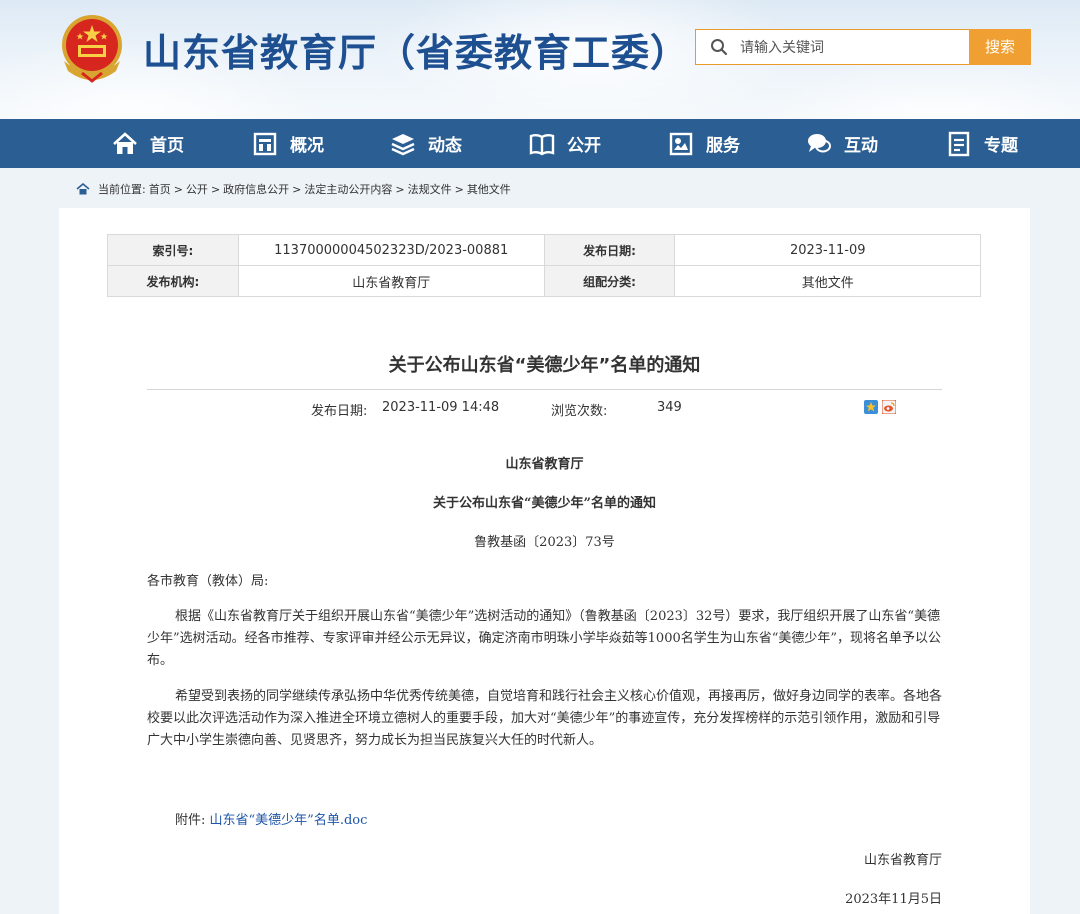  Describe the element at coordinates (289, 820) in the screenshot. I see `attachment-link: 山东省“美德少年”名单.doc` at that location.